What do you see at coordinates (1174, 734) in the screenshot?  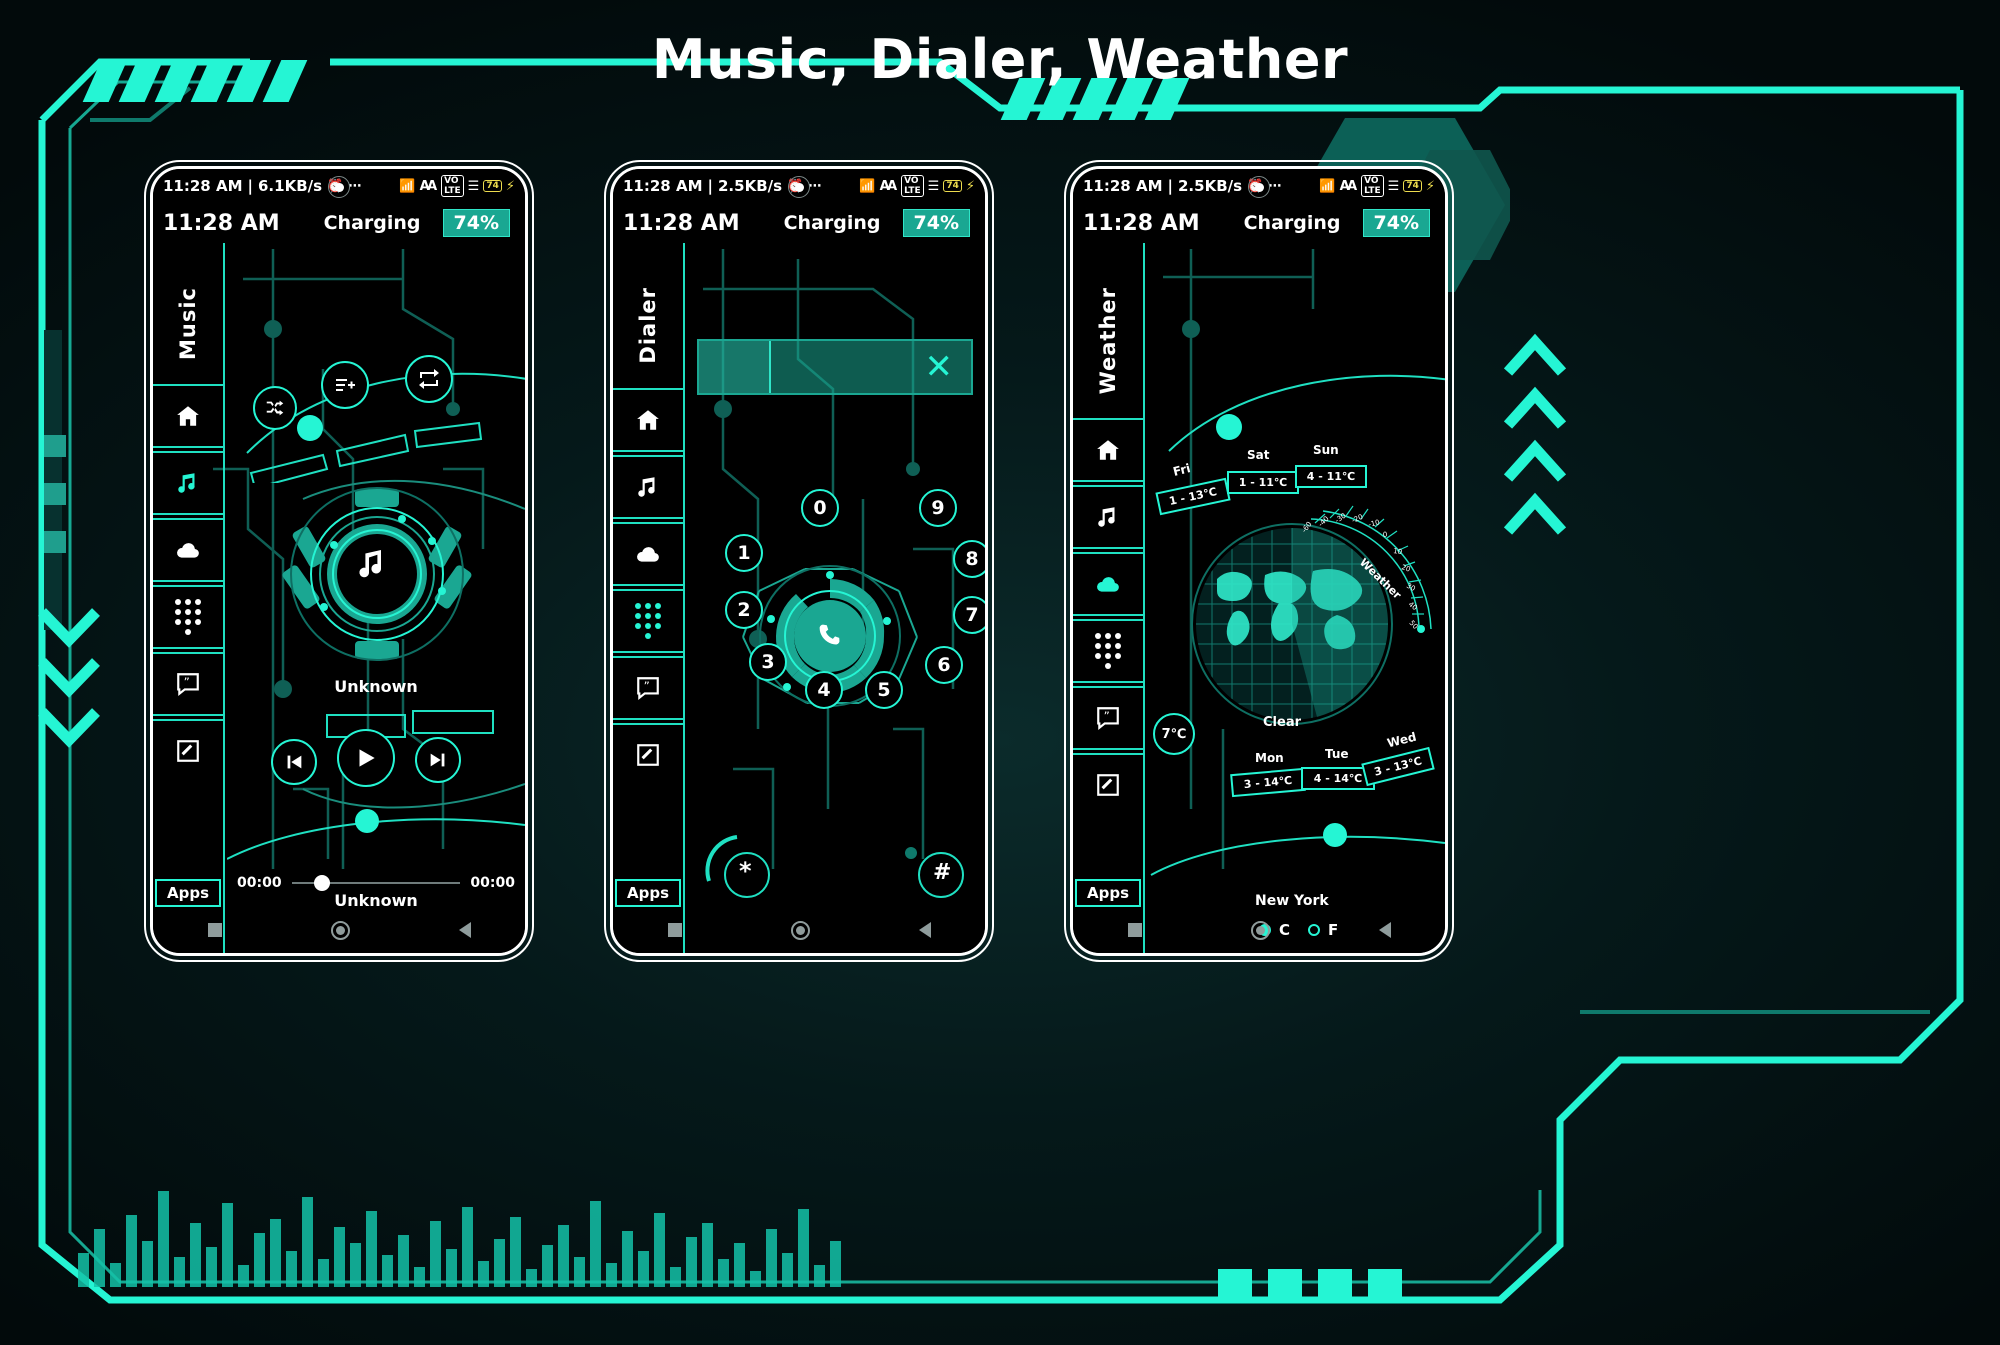 I see `current-temperature: 7℃` at bounding box center [1174, 734].